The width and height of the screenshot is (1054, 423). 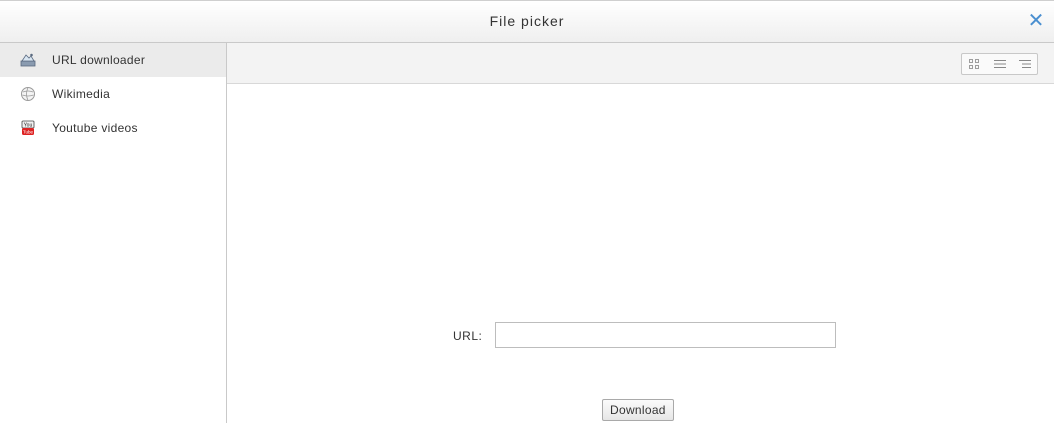 I want to click on tree-view-icon, so click(x=1024, y=64).